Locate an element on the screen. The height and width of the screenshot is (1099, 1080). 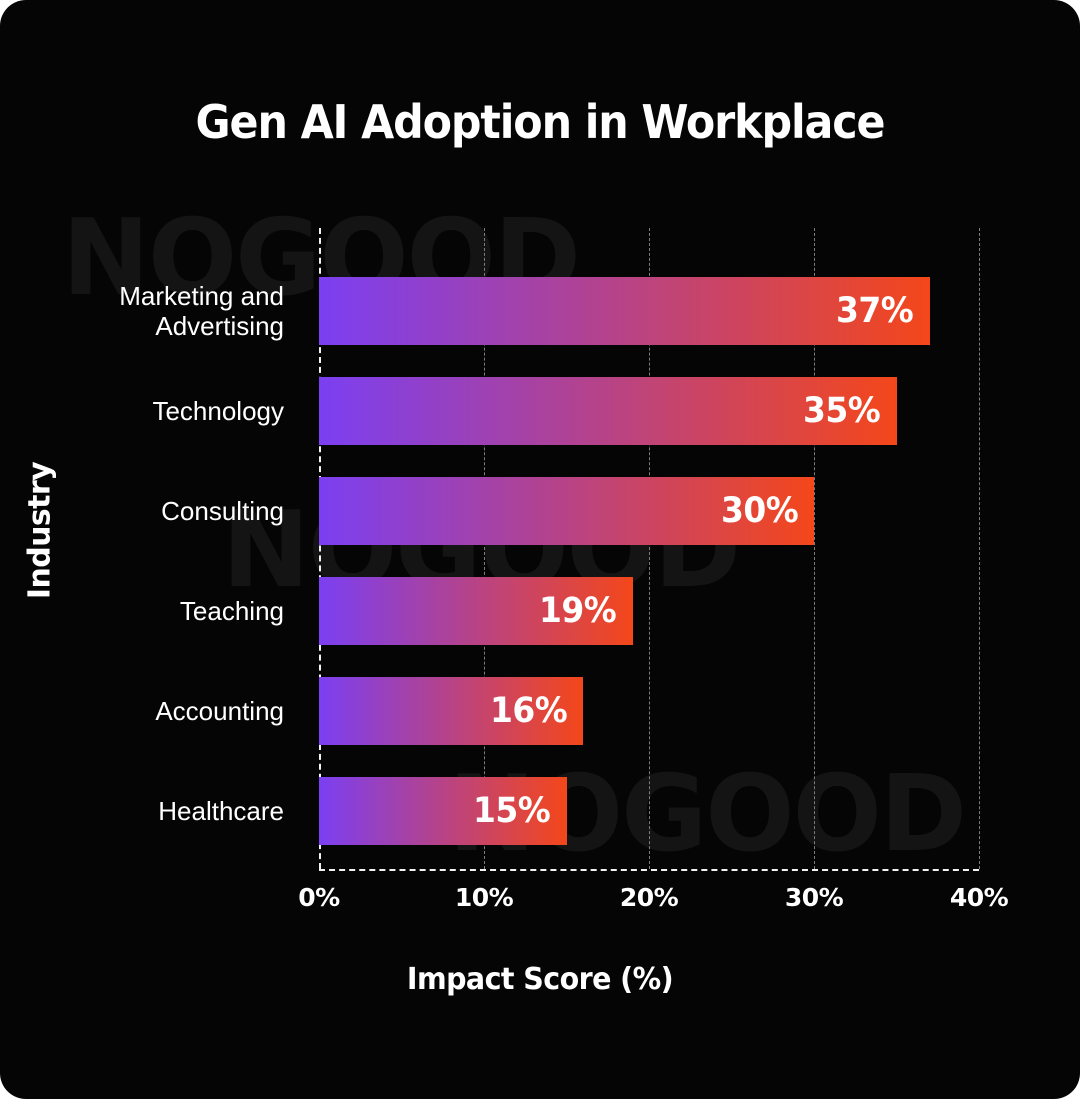
bar-row: 15% is located at coordinates (649, 811).